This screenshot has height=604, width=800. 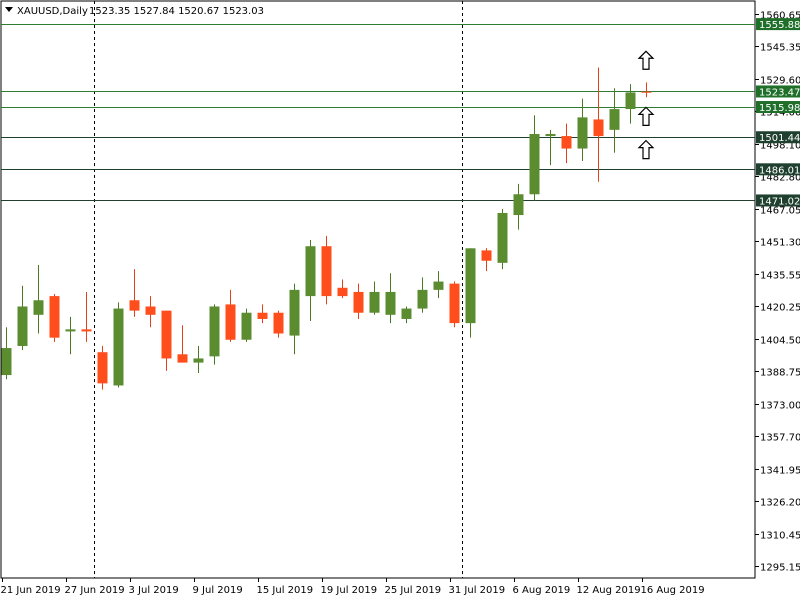 What do you see at coordinates (609, 590) in the screenshot?
I see `x-tick-label: 12 Aug 2019` at bounding box center [609, 590].